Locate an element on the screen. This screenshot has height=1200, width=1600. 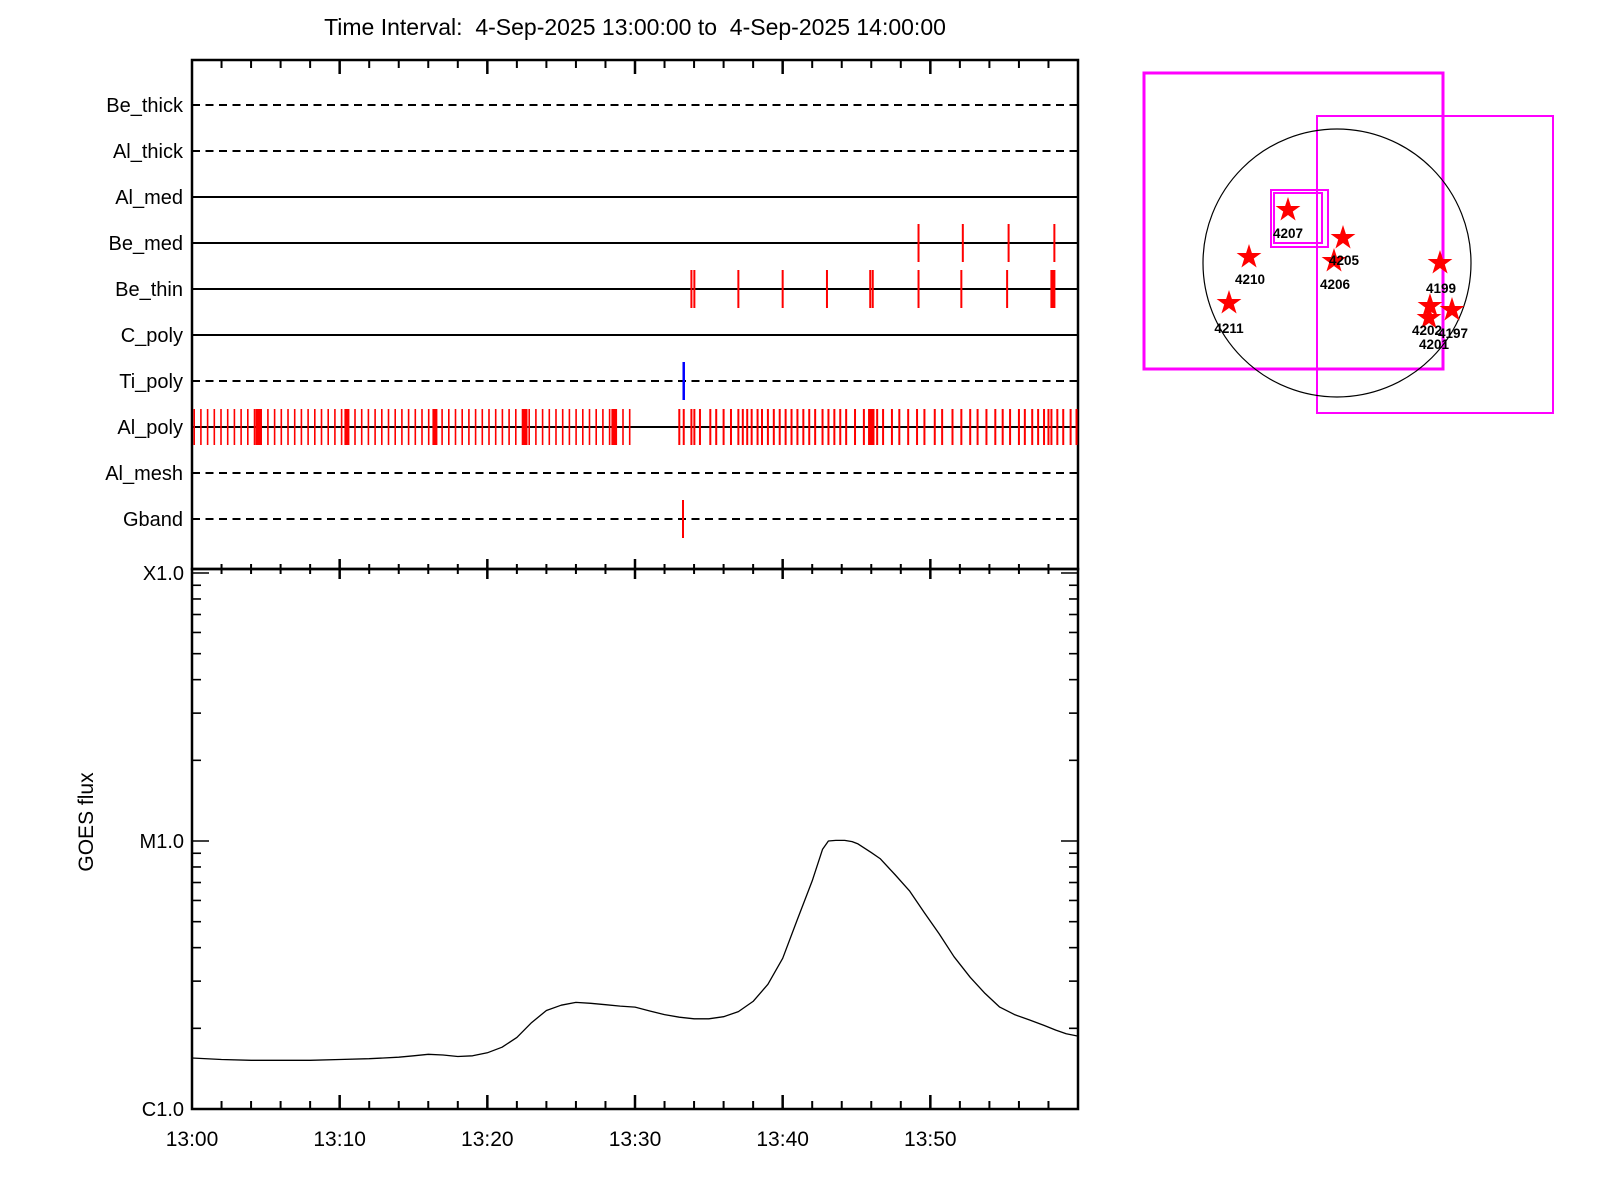
sun-map is located at coordinates (1348, 242).